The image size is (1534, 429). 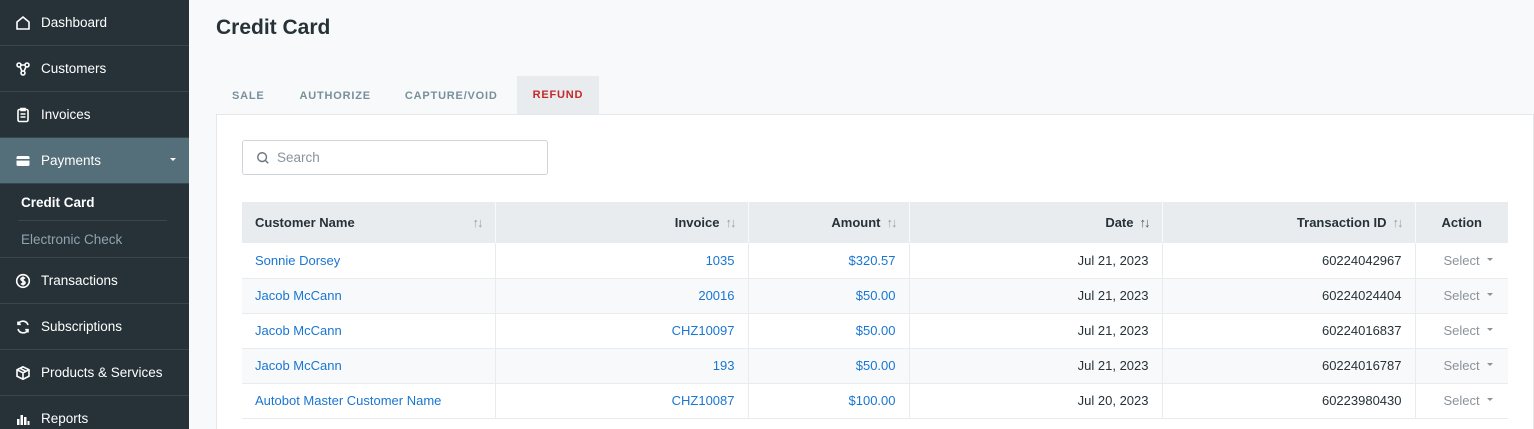 I want to click on sidebar-item-label: Dashboard, so click(x=74, y=22).